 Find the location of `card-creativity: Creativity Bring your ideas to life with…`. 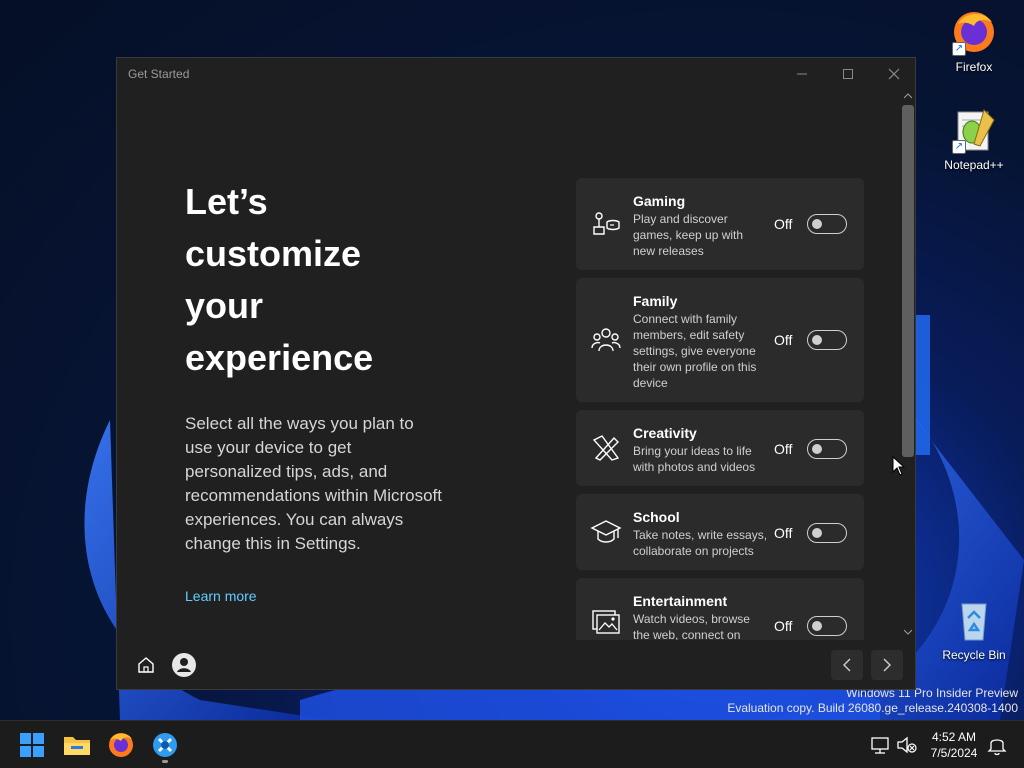

card-creativity: Creativity Bring your ideas to life with… is located at coordinates (720, 448).